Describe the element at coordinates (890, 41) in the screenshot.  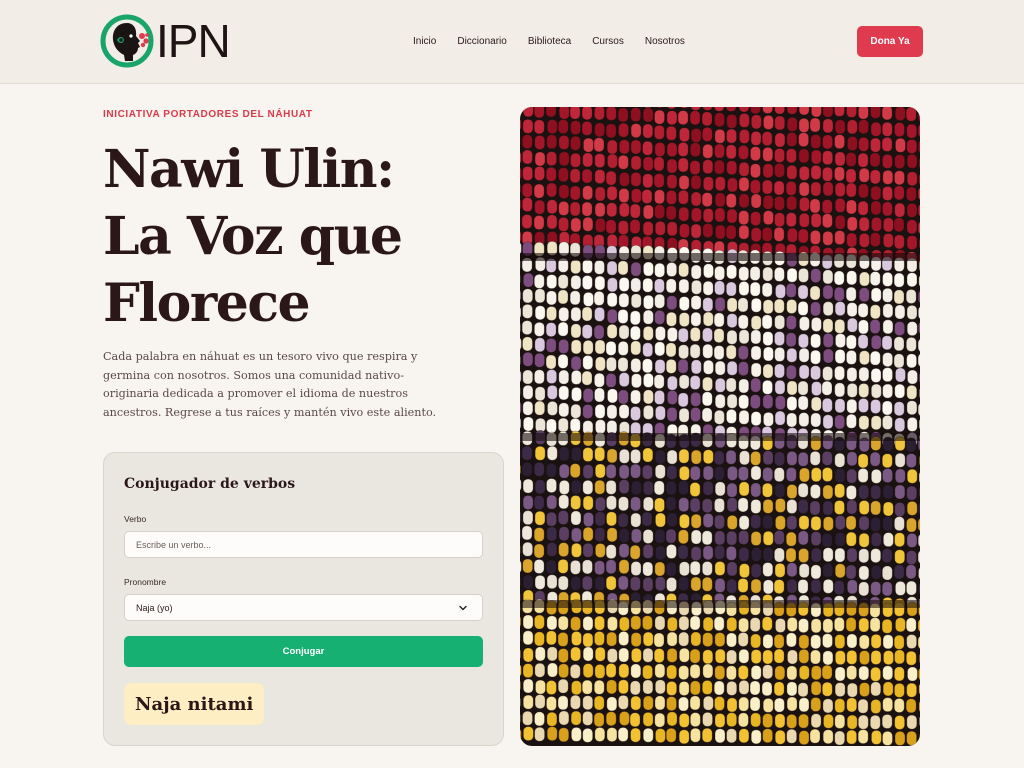
I see `donate-button: Dona Ya` at that location.